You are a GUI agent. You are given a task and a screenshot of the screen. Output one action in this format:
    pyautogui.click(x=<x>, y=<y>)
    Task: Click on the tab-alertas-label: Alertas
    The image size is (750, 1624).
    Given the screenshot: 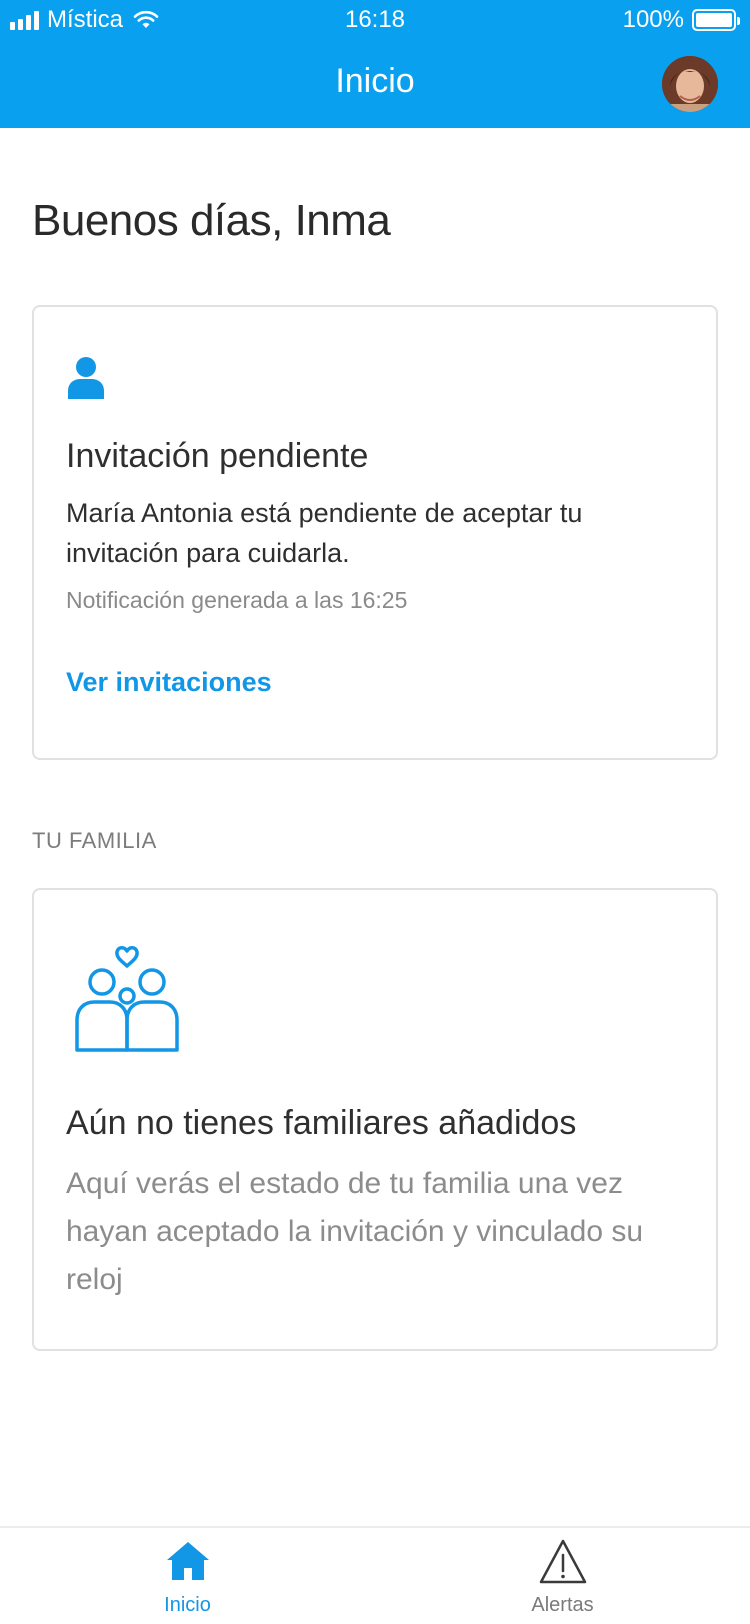 What is the action you would take?
    pyautogui.click(x=562, y=1605)
    